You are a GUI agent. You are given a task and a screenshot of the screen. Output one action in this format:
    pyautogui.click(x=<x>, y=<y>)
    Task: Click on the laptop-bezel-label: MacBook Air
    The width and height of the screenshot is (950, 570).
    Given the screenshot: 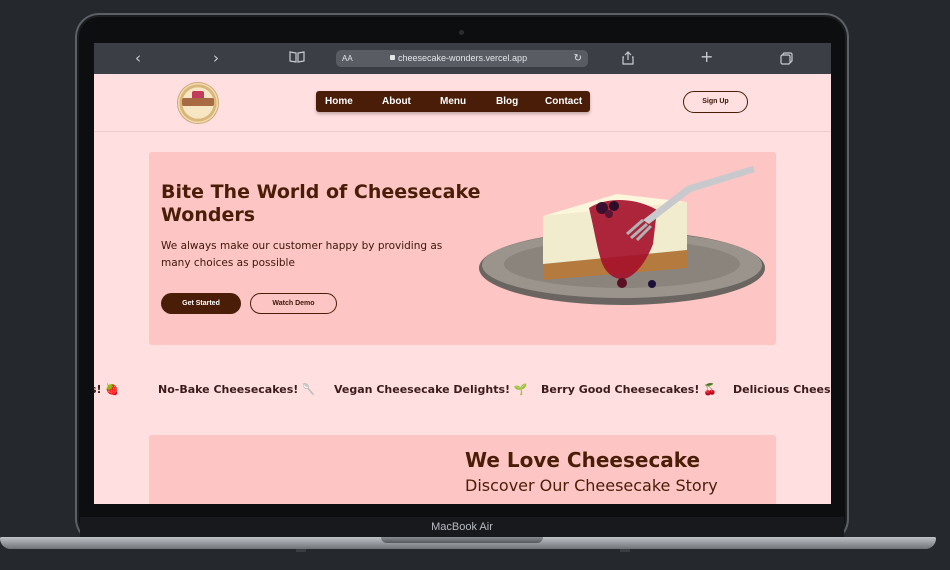 What is the action you would take?
    pyautogui.click(x=462, y=527)
    